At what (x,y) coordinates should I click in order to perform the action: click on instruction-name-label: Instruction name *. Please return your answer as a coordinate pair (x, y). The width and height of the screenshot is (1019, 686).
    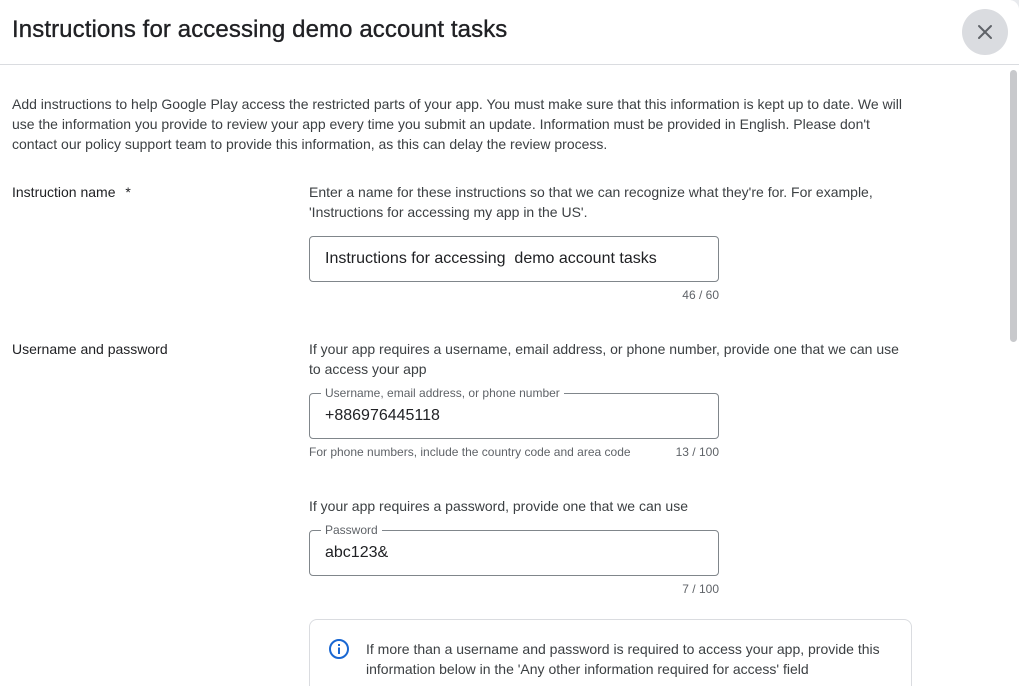
    Looking at the image, I should click on (71, 192).